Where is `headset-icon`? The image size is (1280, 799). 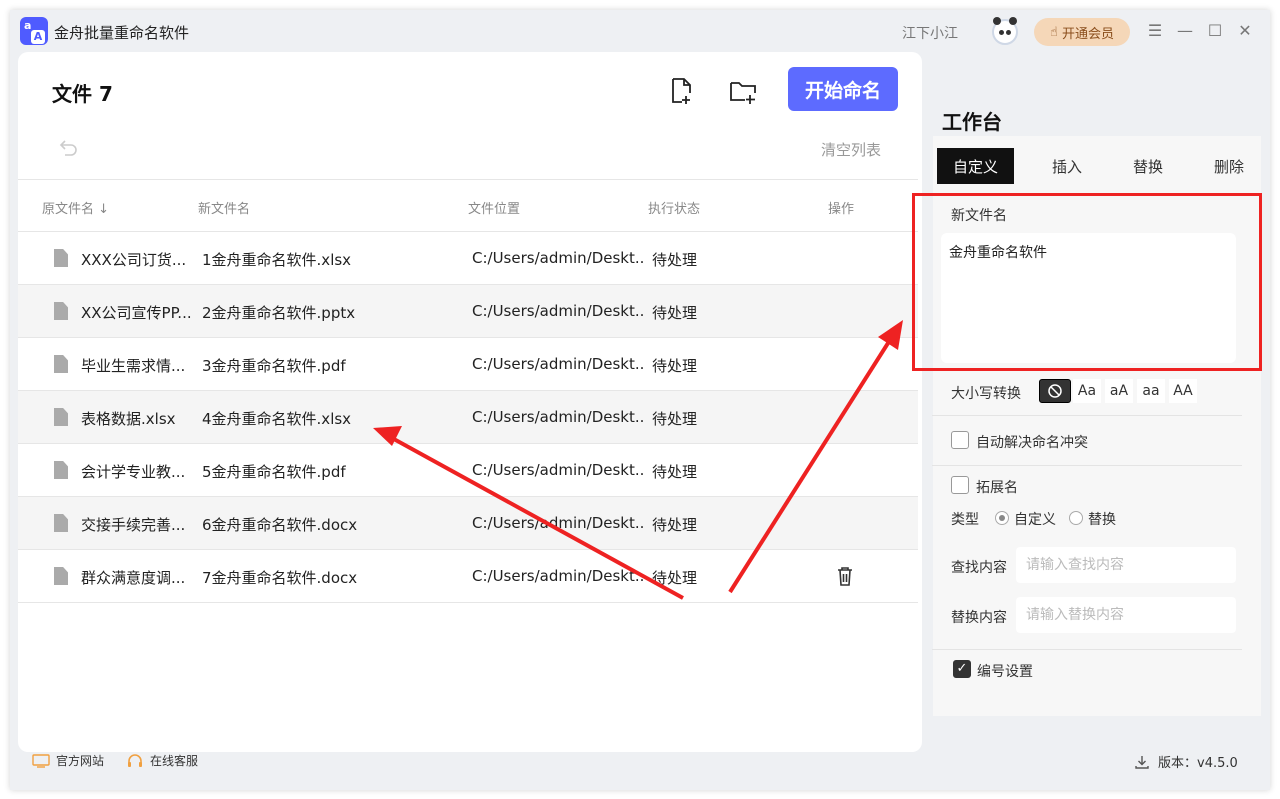 headset-icon is located at coordinates (135, 760).